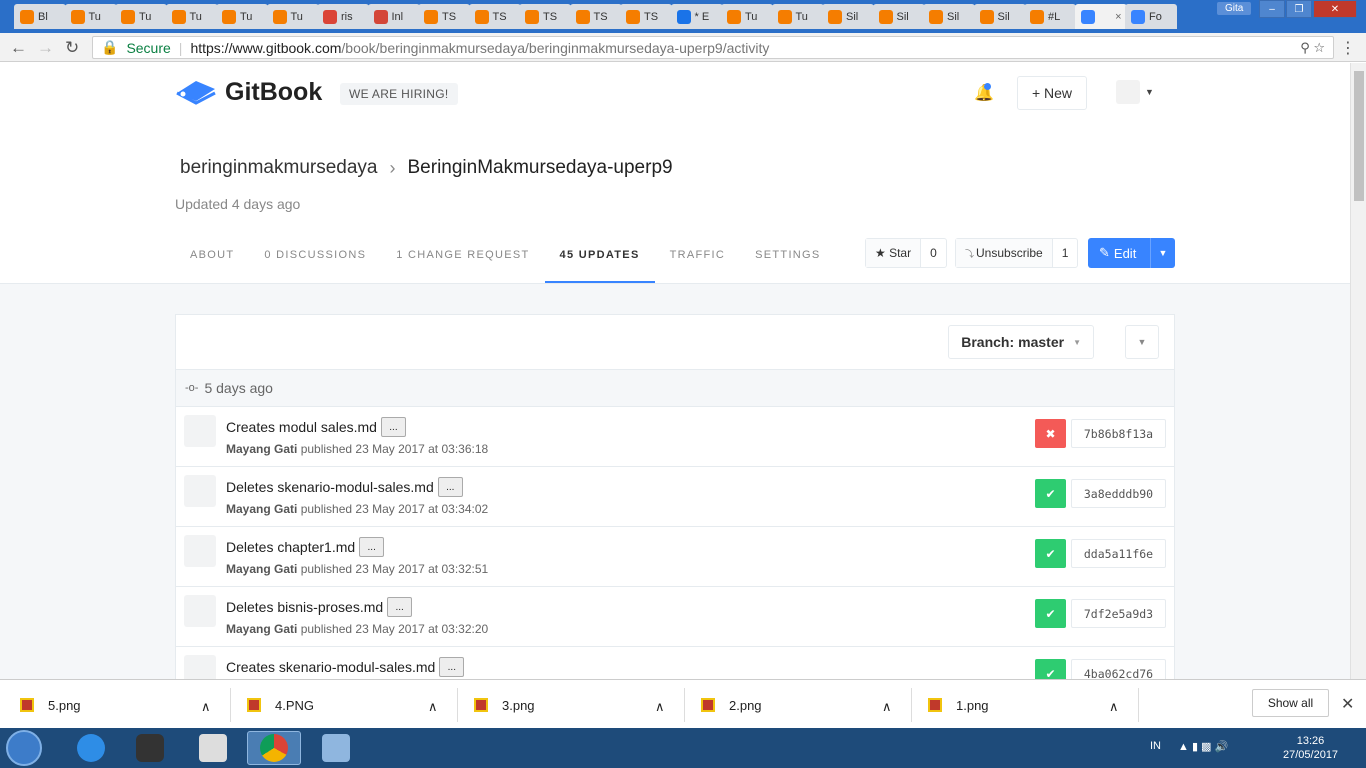 This screenshot has height=768, width=1366. I want to click on taskbar-chrome, so click(274, 748).